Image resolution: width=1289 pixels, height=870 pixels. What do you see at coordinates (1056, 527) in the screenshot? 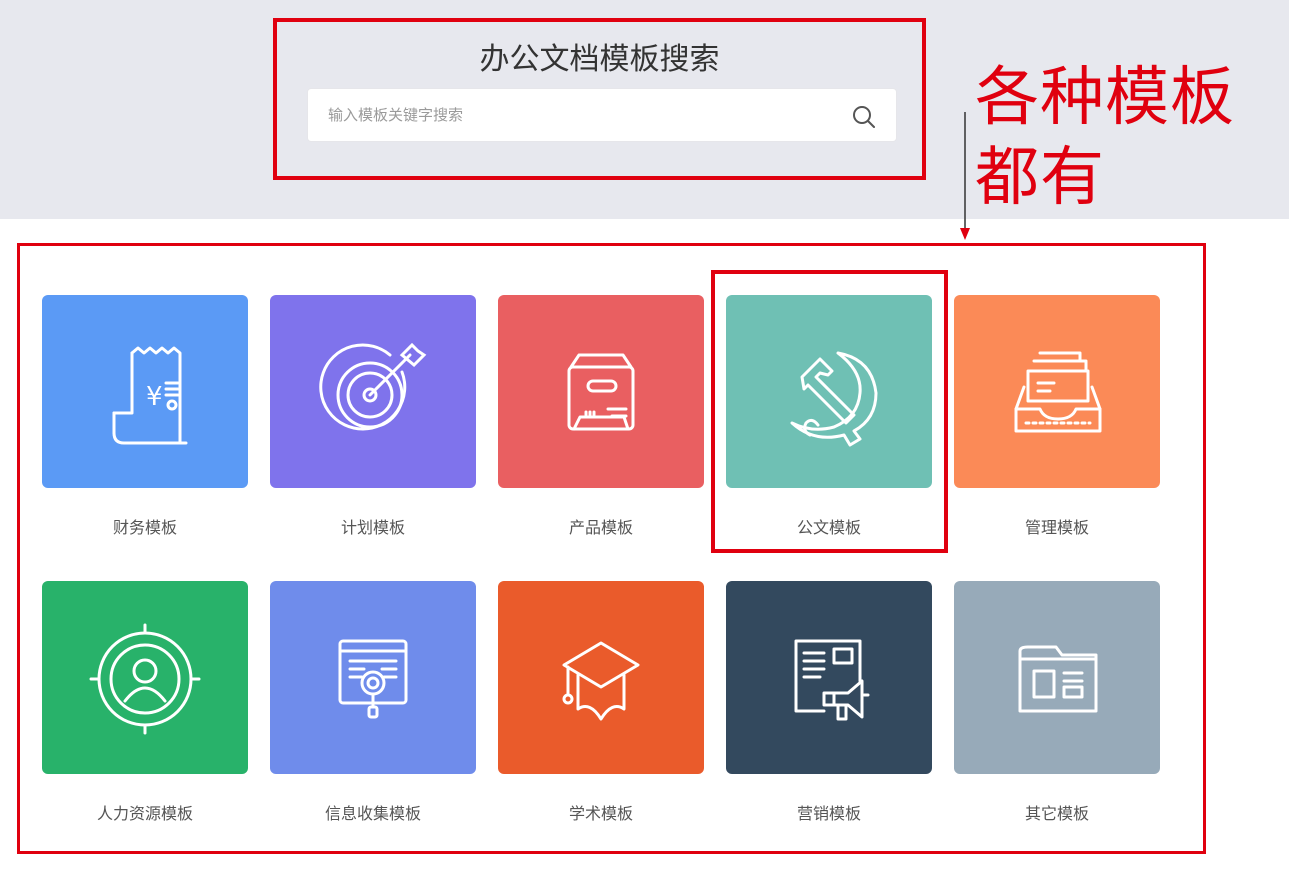
I see `category-label: 管理模板` at bounding box center [1056, 527].